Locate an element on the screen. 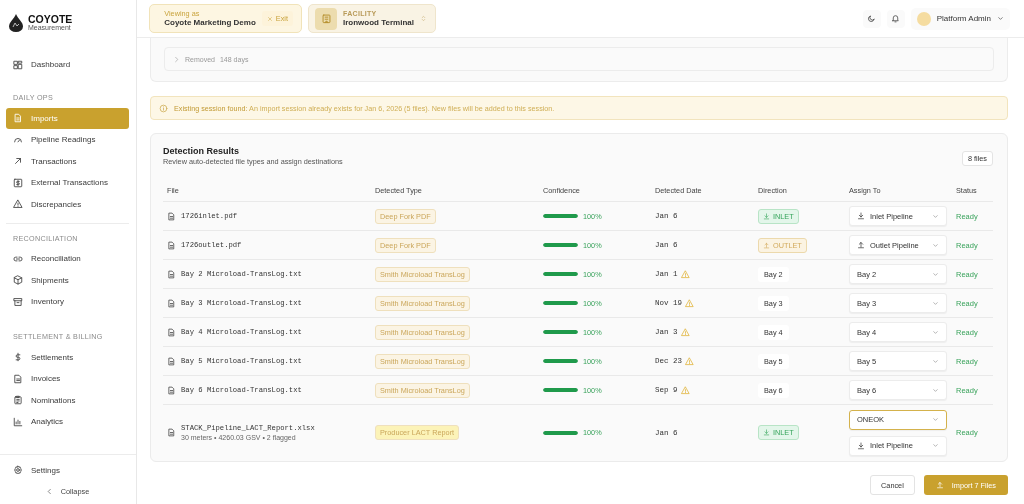  chevron-right-icon is located at coordinates (176, 59).